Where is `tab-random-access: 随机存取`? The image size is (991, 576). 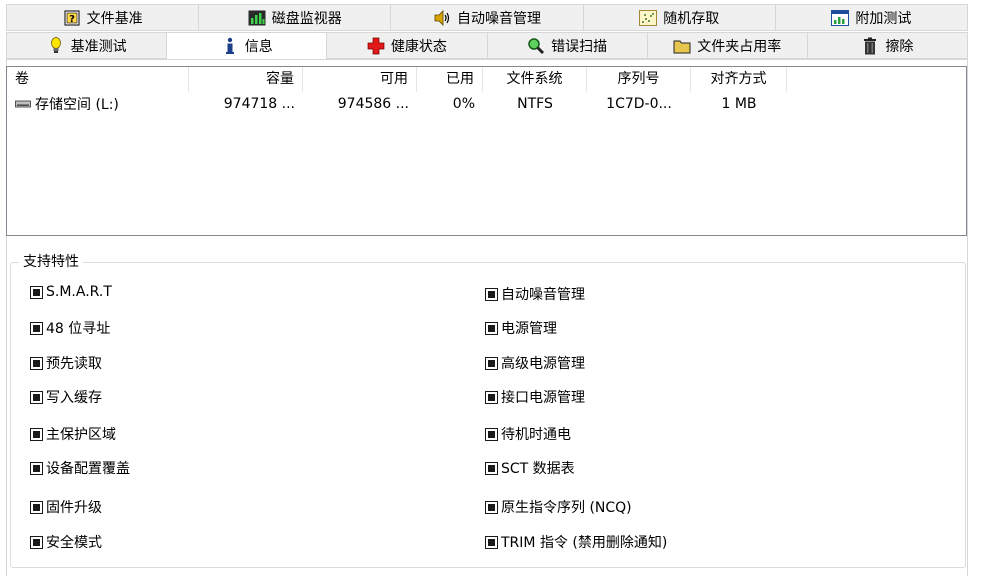 tab-random-access: 随机存取 is located at coordinates (679, 17).